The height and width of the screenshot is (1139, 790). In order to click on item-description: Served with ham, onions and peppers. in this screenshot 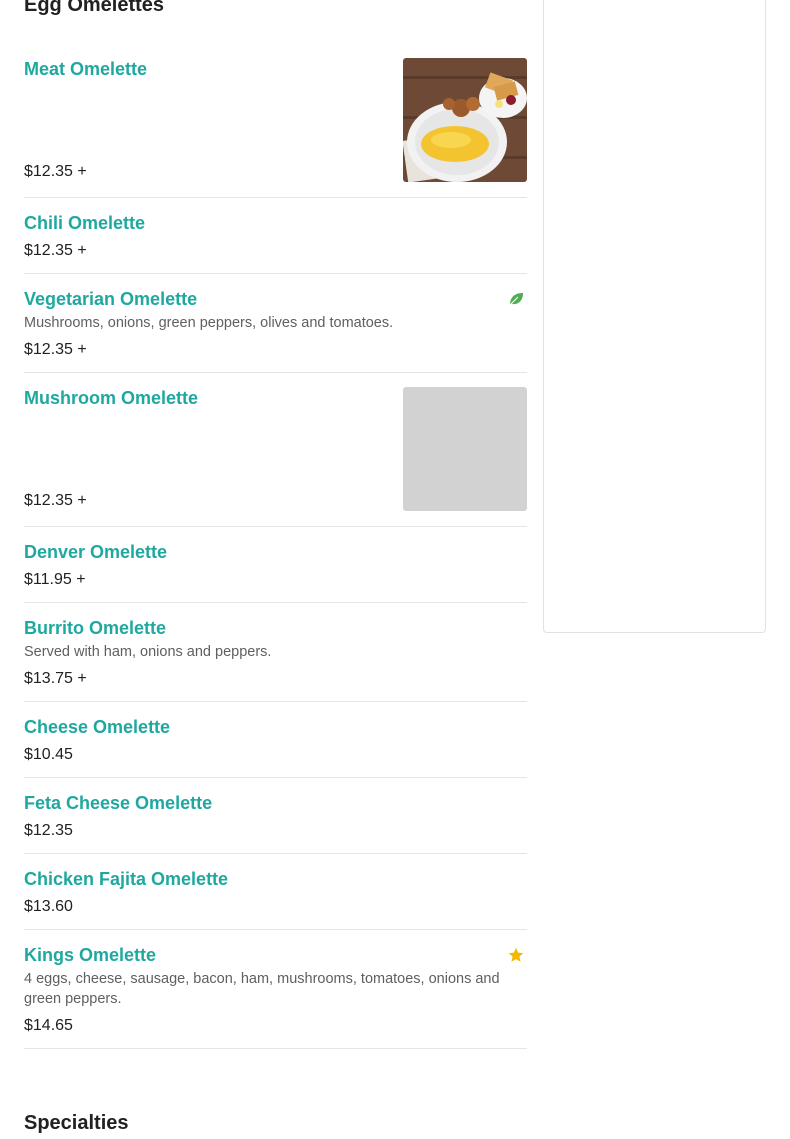, I will do `click(148, 652)`.